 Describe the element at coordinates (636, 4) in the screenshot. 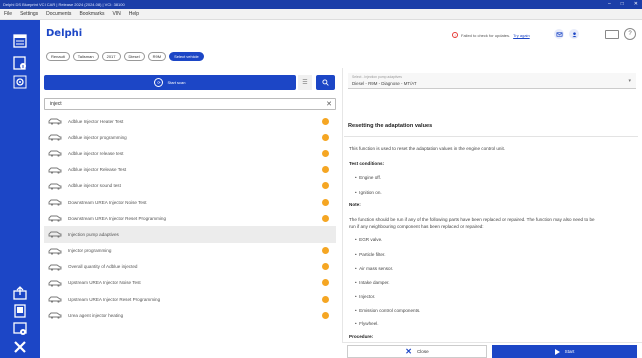

I see `window-close-button: ✕` at that location.